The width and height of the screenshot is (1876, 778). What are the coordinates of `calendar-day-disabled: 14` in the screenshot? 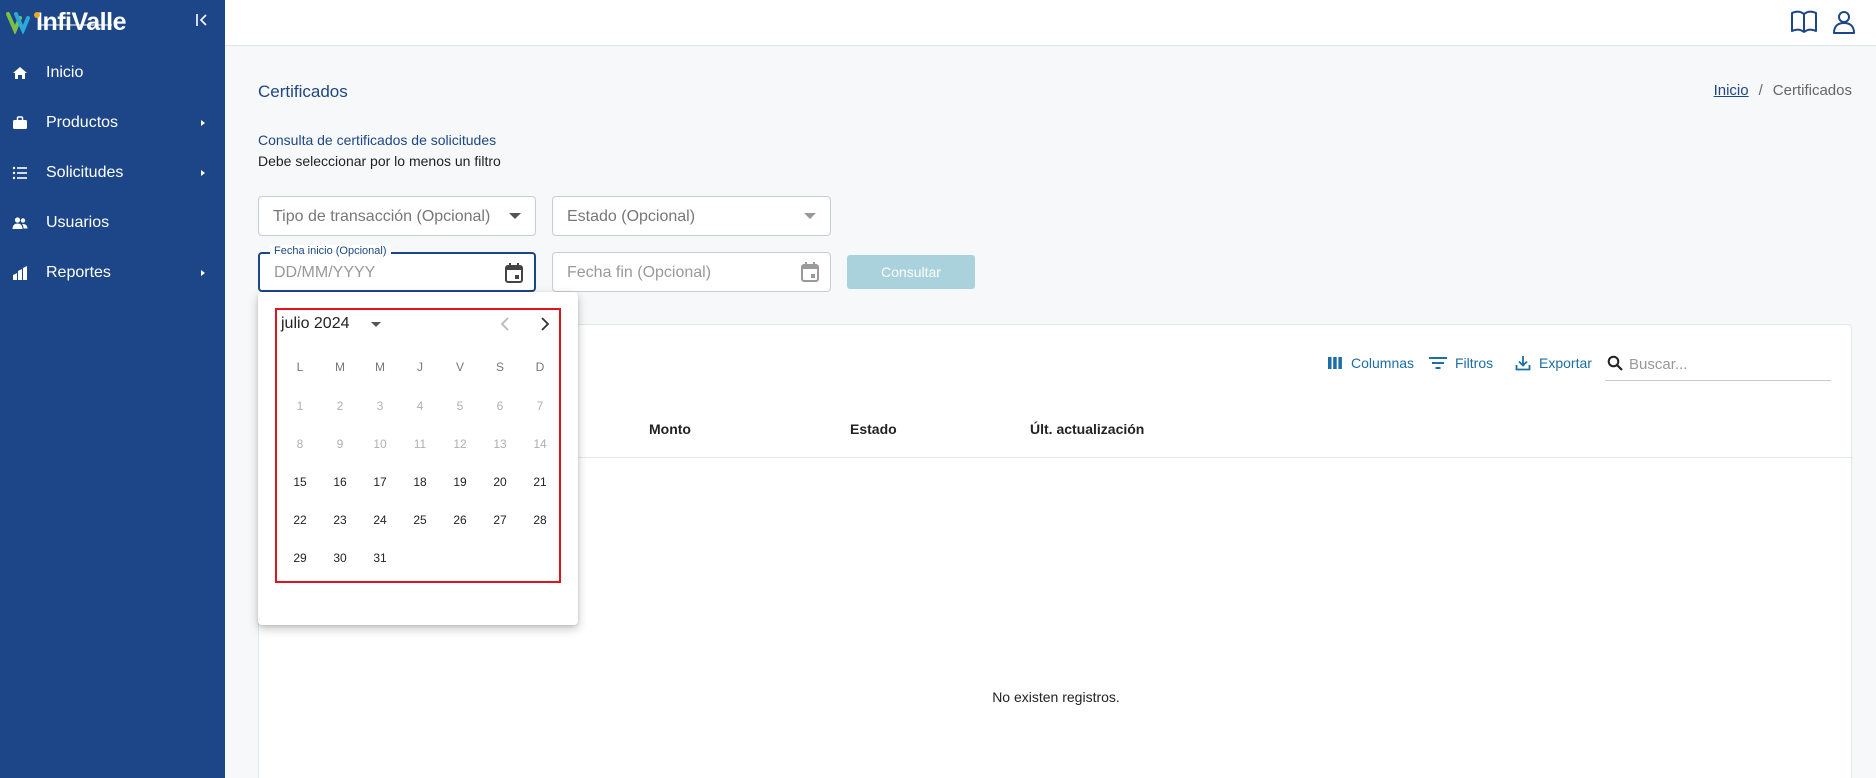 It's located at (540, 444).